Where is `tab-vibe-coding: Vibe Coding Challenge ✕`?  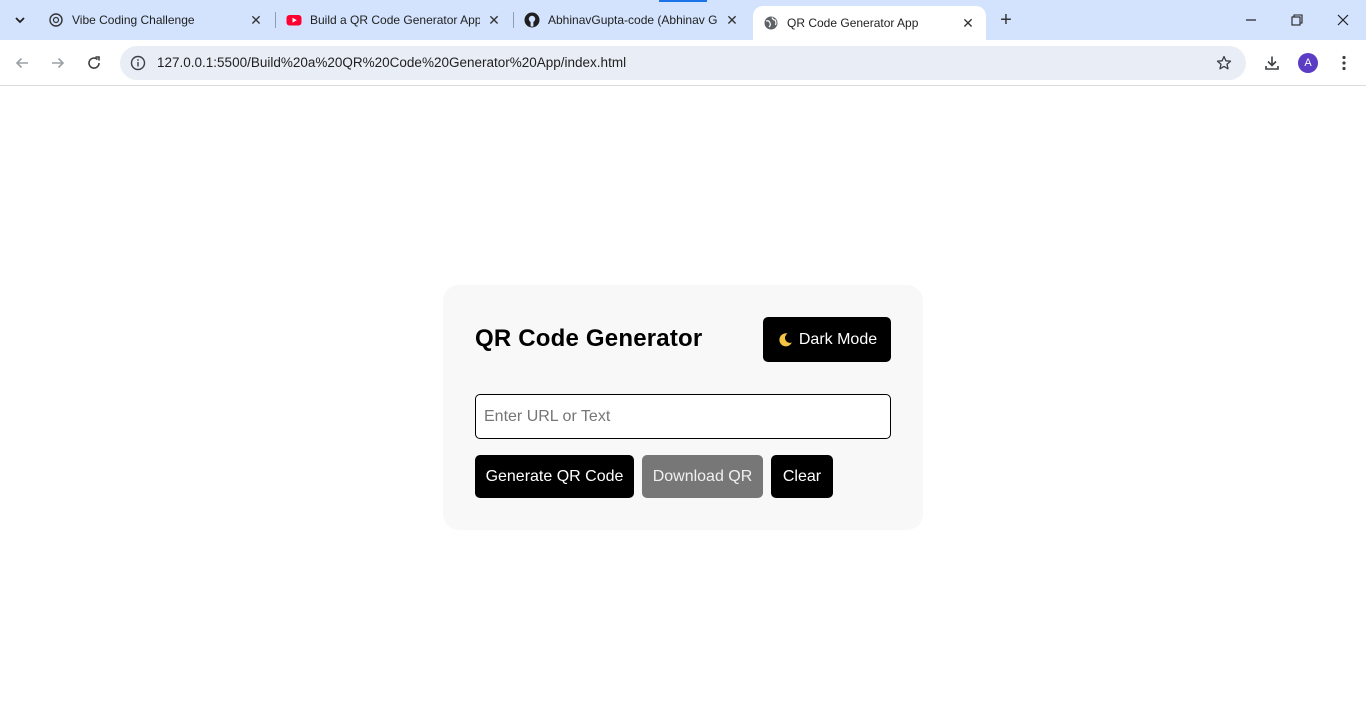 tab-vibe-coding: Vibe Coding Challenge ✕ is located at coordinates (156, 20).